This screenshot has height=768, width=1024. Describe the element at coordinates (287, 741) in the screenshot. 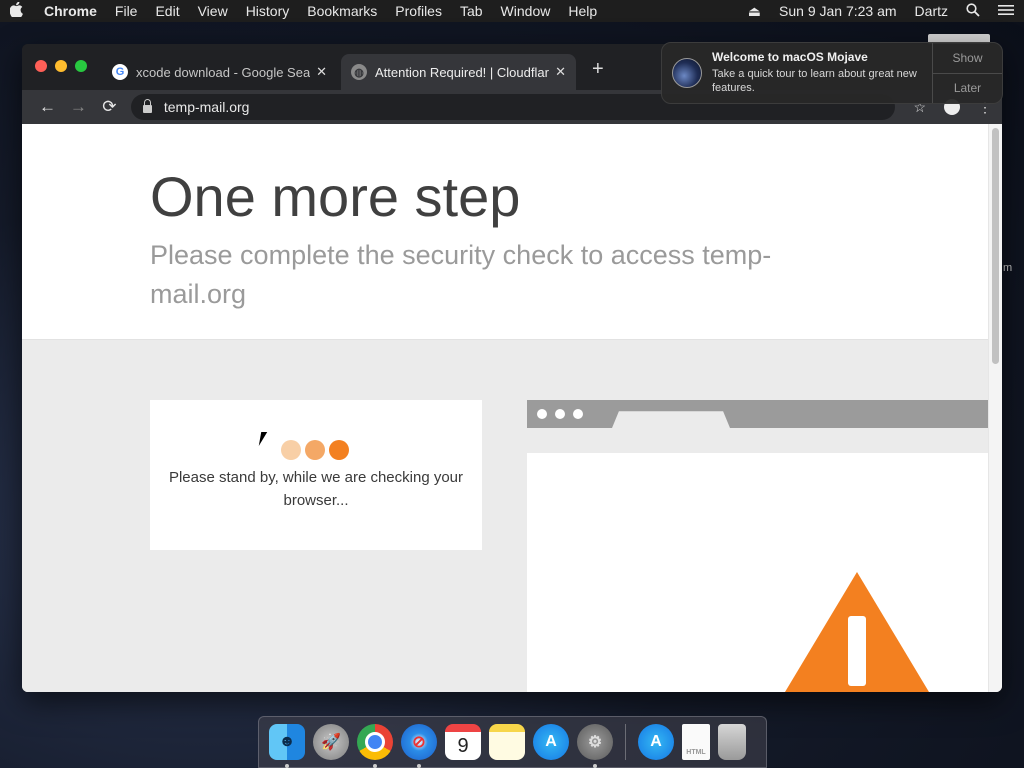

I see `dock-glyph: ☻` at that location.